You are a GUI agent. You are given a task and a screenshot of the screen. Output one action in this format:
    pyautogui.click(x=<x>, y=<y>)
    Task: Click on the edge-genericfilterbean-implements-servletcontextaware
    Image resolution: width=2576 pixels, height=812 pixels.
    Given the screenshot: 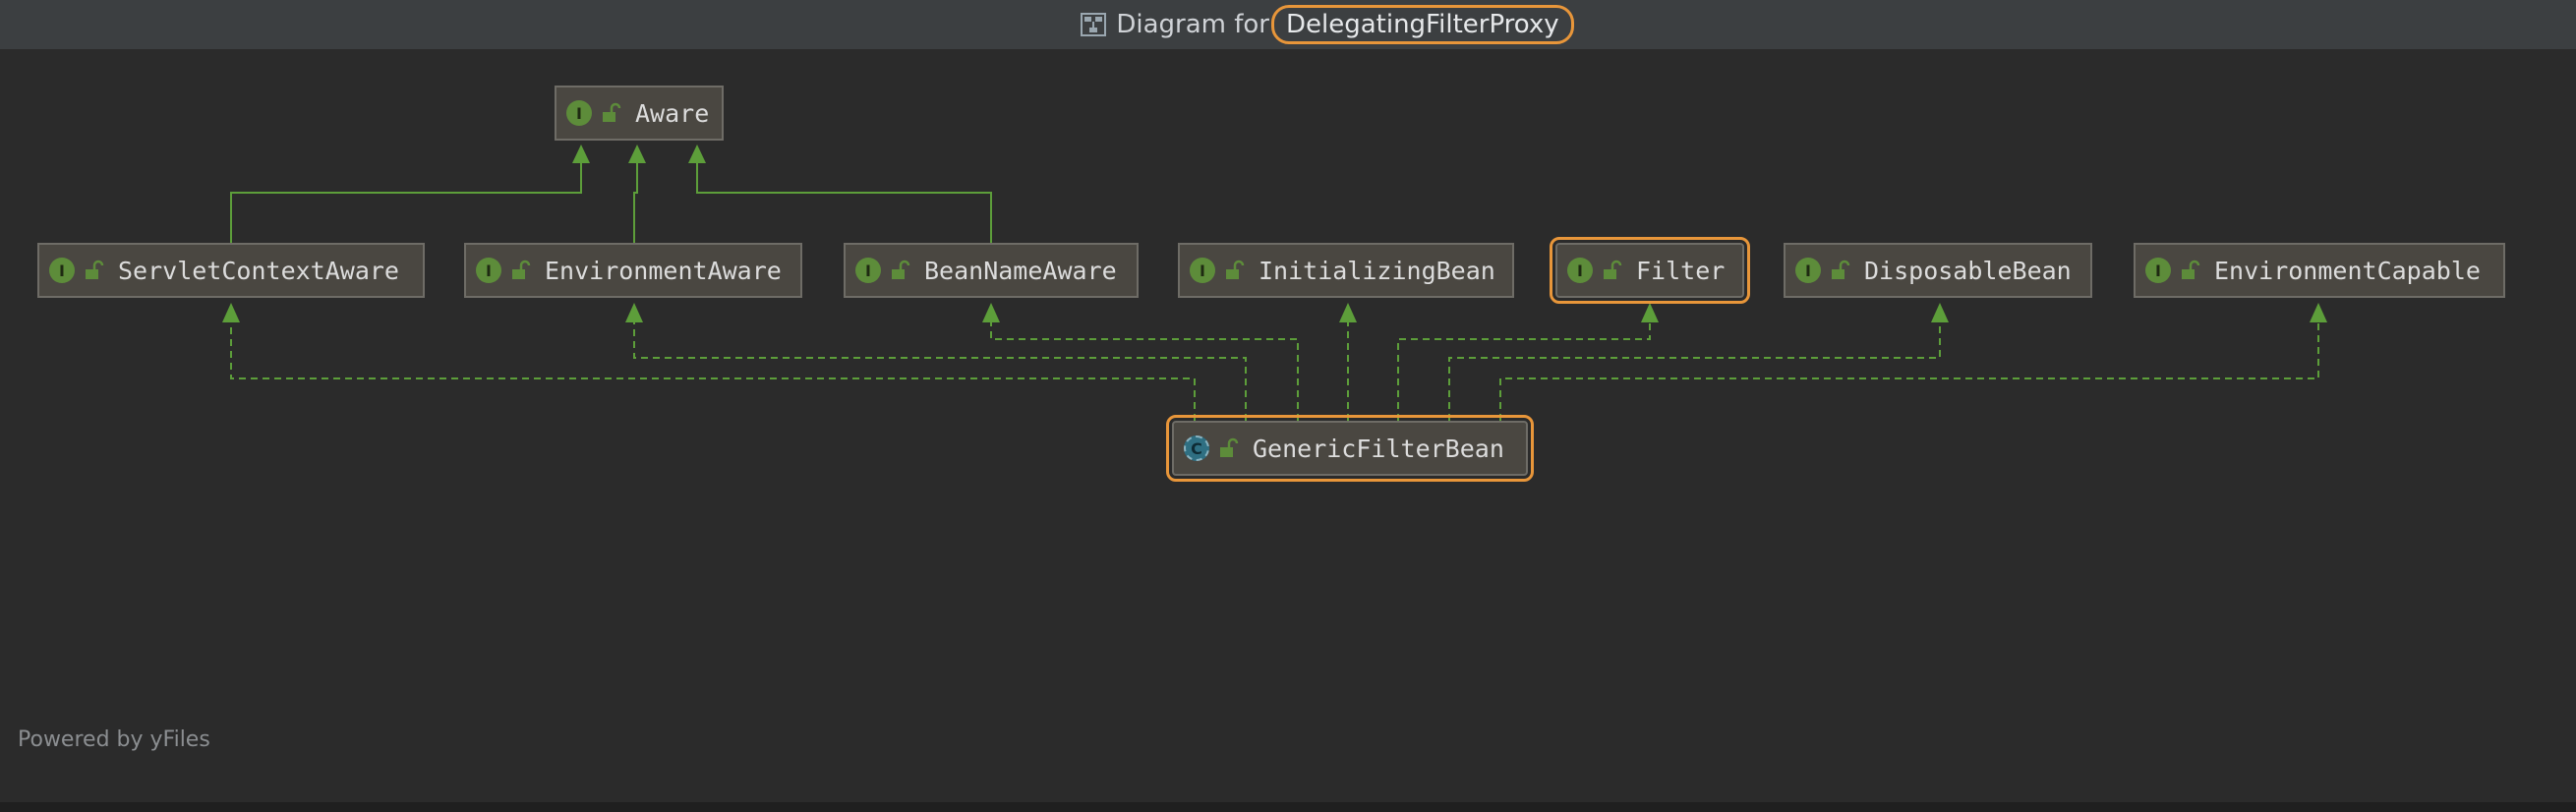 What is the action you would take?
    pyautogui.click(x=713, y=367)
    